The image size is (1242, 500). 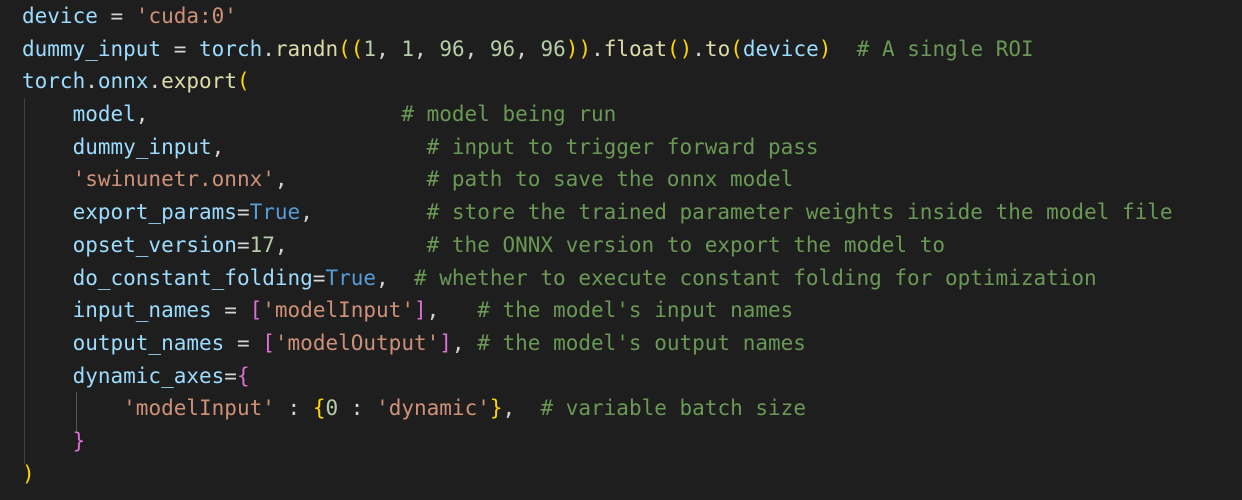 What do you see at coordinates (351, 48) in the screenshot?
I see `code-token: ((` at bounding box center [351, 48].